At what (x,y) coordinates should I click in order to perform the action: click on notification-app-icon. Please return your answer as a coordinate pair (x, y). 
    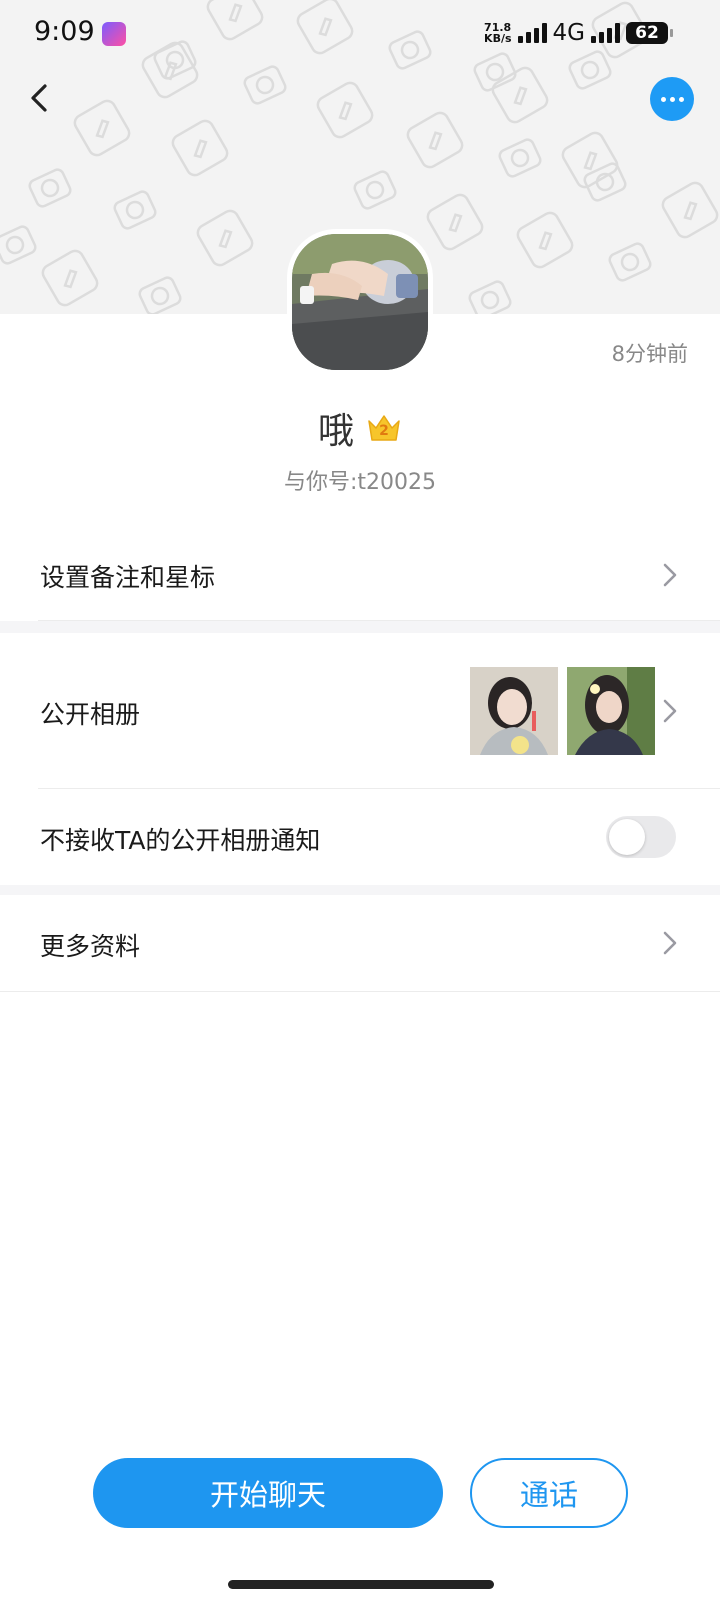
    Looking at the image, I should click on (114, 34).